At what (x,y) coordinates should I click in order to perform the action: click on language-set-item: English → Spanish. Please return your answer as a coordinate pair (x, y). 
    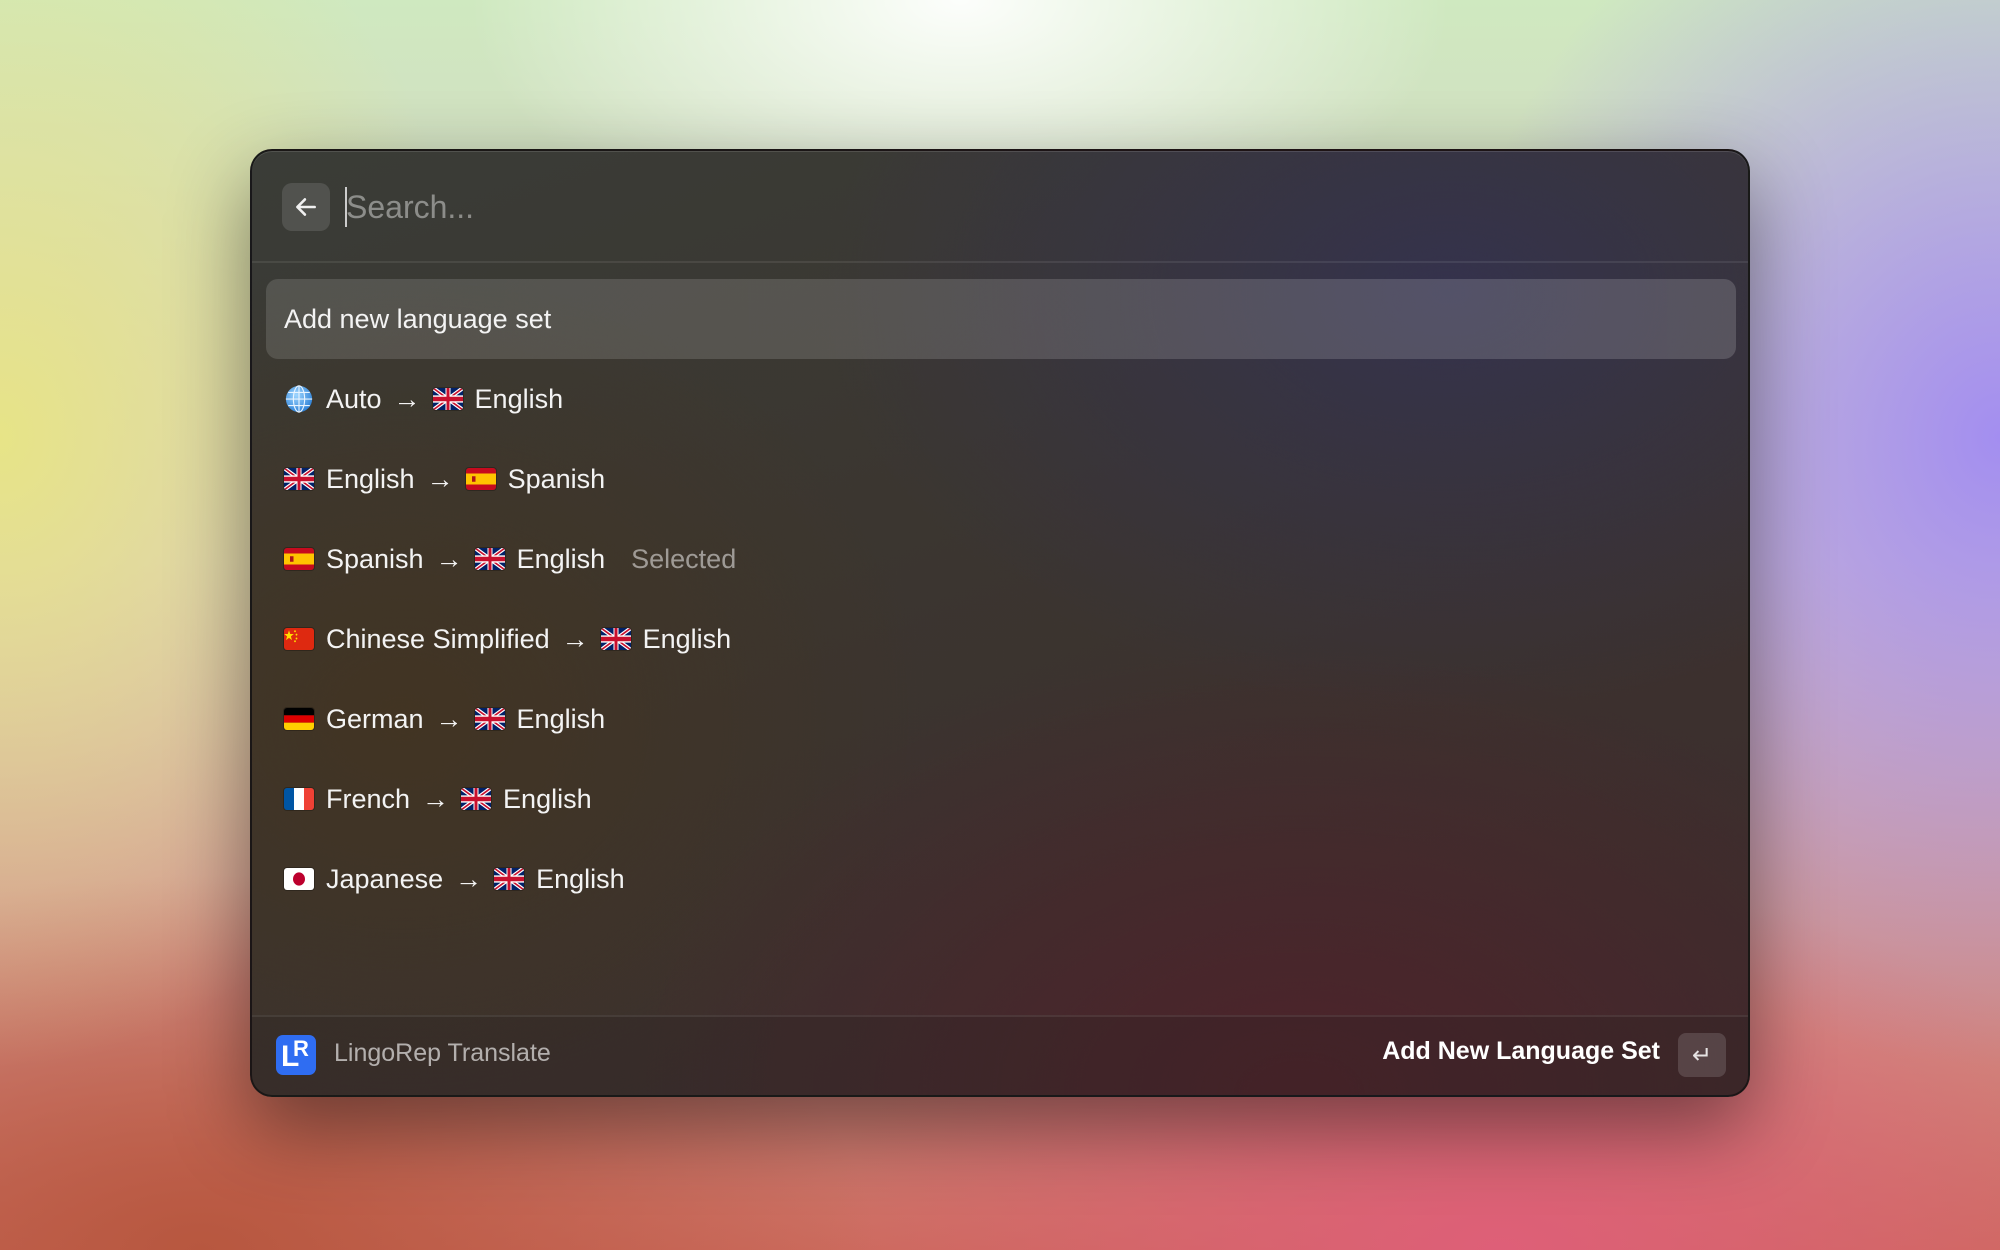
    Looking at the image, I should click on (1001, 479).